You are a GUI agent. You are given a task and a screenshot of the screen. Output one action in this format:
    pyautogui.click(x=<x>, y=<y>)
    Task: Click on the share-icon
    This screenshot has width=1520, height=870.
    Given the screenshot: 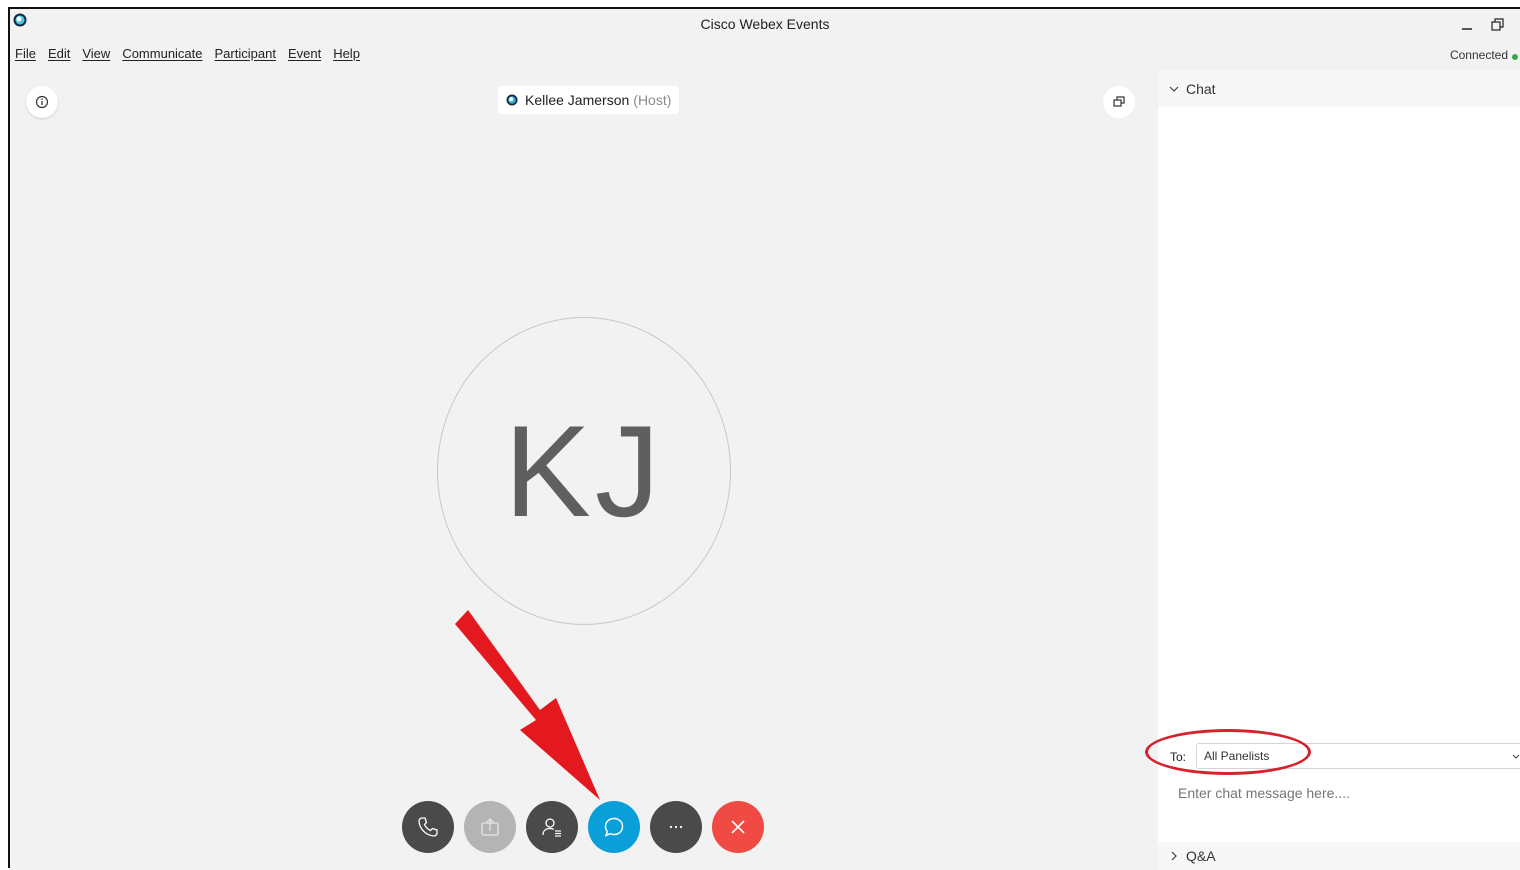 What is the action you would take?
    pyautogui.click(x=490, y=827)
    